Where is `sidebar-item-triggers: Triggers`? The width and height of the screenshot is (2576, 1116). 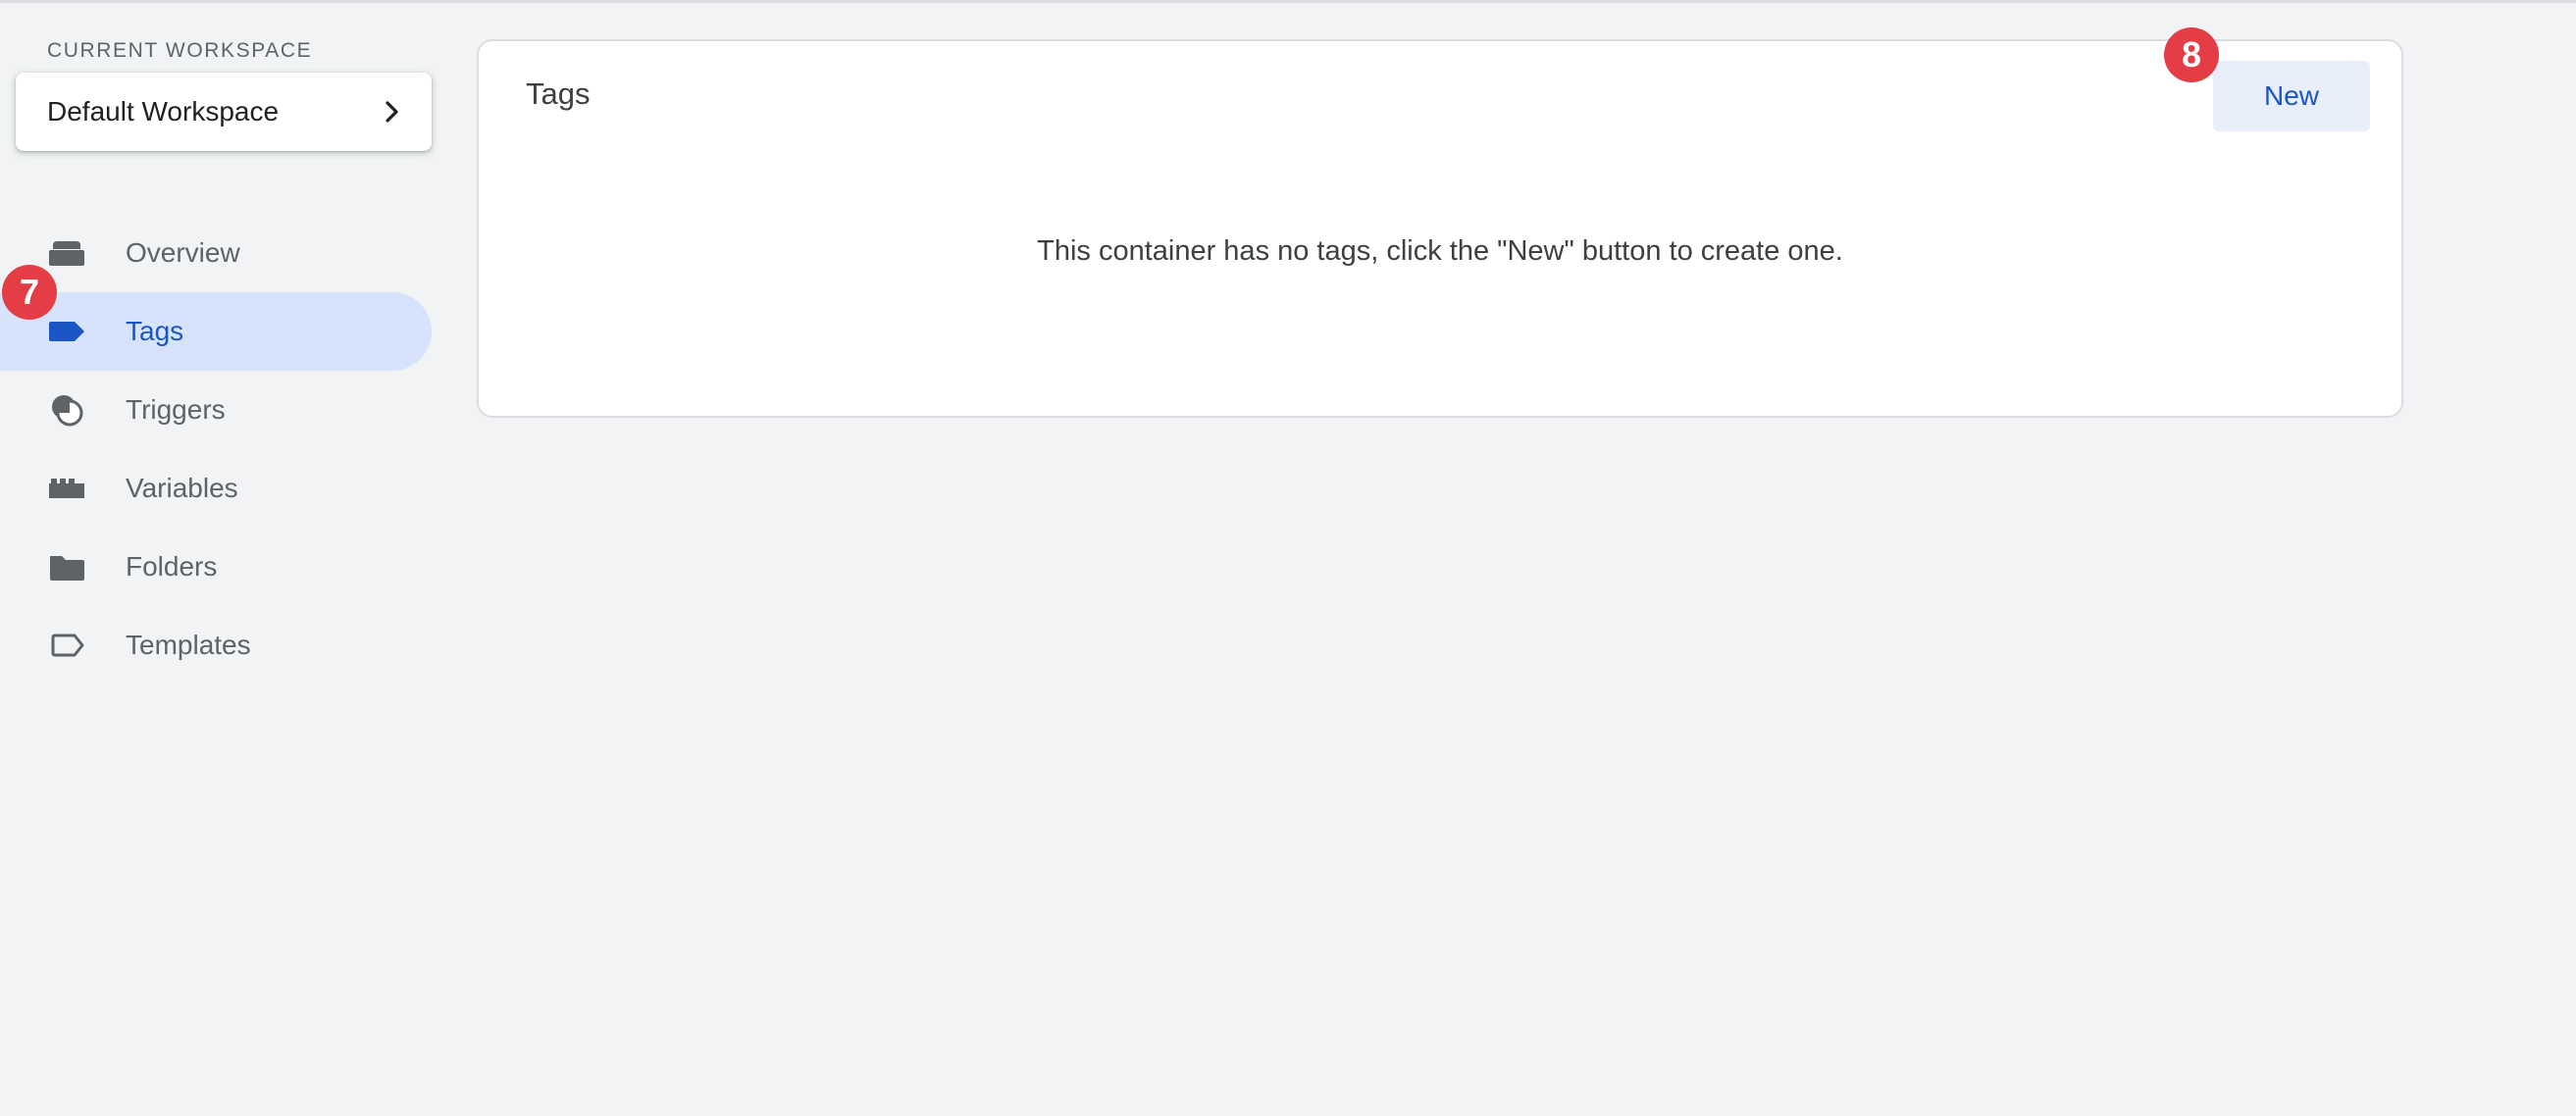 sidebar-item-triggers: Triggers is located at coordinates (216, 410).